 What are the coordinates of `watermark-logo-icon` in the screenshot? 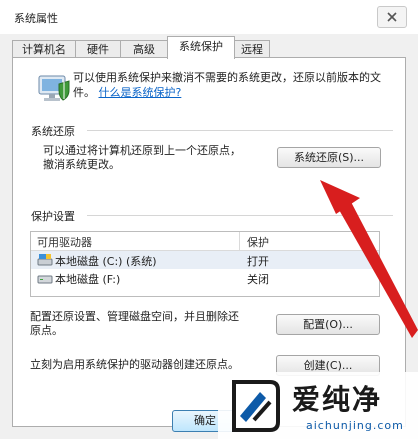 It's located at (256, 406).